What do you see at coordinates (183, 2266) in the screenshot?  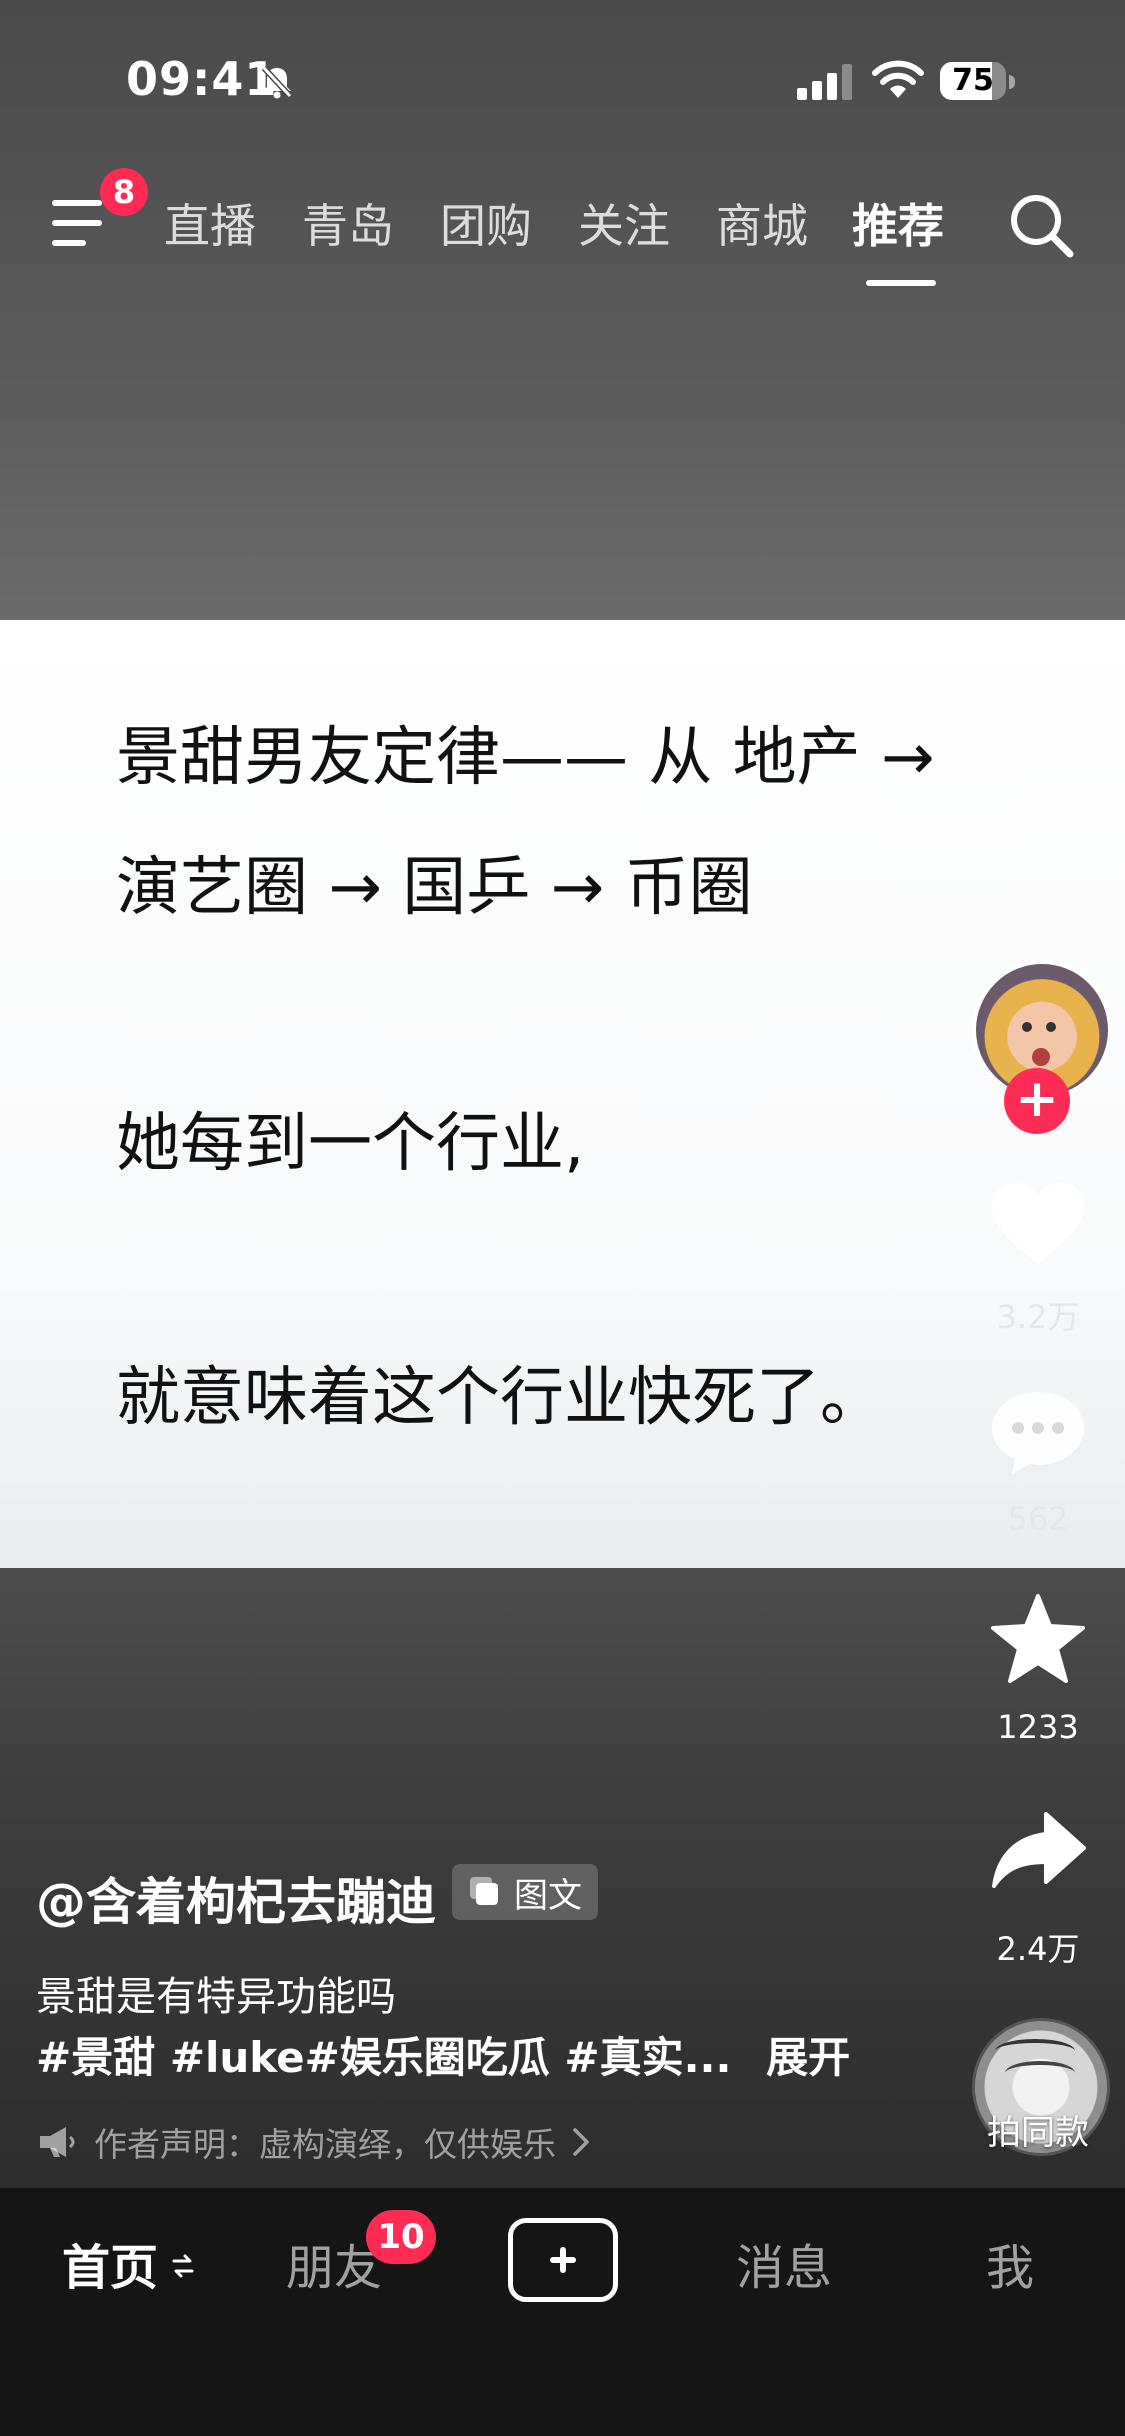 I see `swap-arrows-icon` at bounding box center [183, 2266].